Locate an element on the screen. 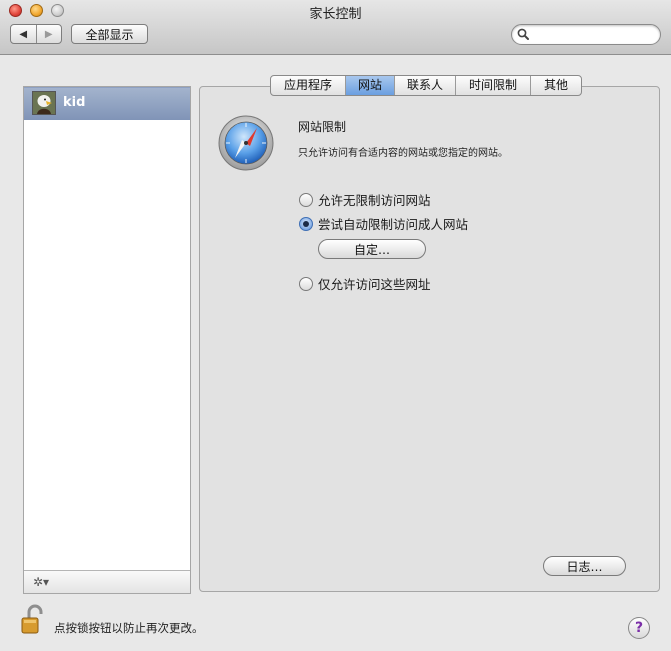 The image size is (671, 651). forward-button: ▶ is located at coordinates (49, 34).